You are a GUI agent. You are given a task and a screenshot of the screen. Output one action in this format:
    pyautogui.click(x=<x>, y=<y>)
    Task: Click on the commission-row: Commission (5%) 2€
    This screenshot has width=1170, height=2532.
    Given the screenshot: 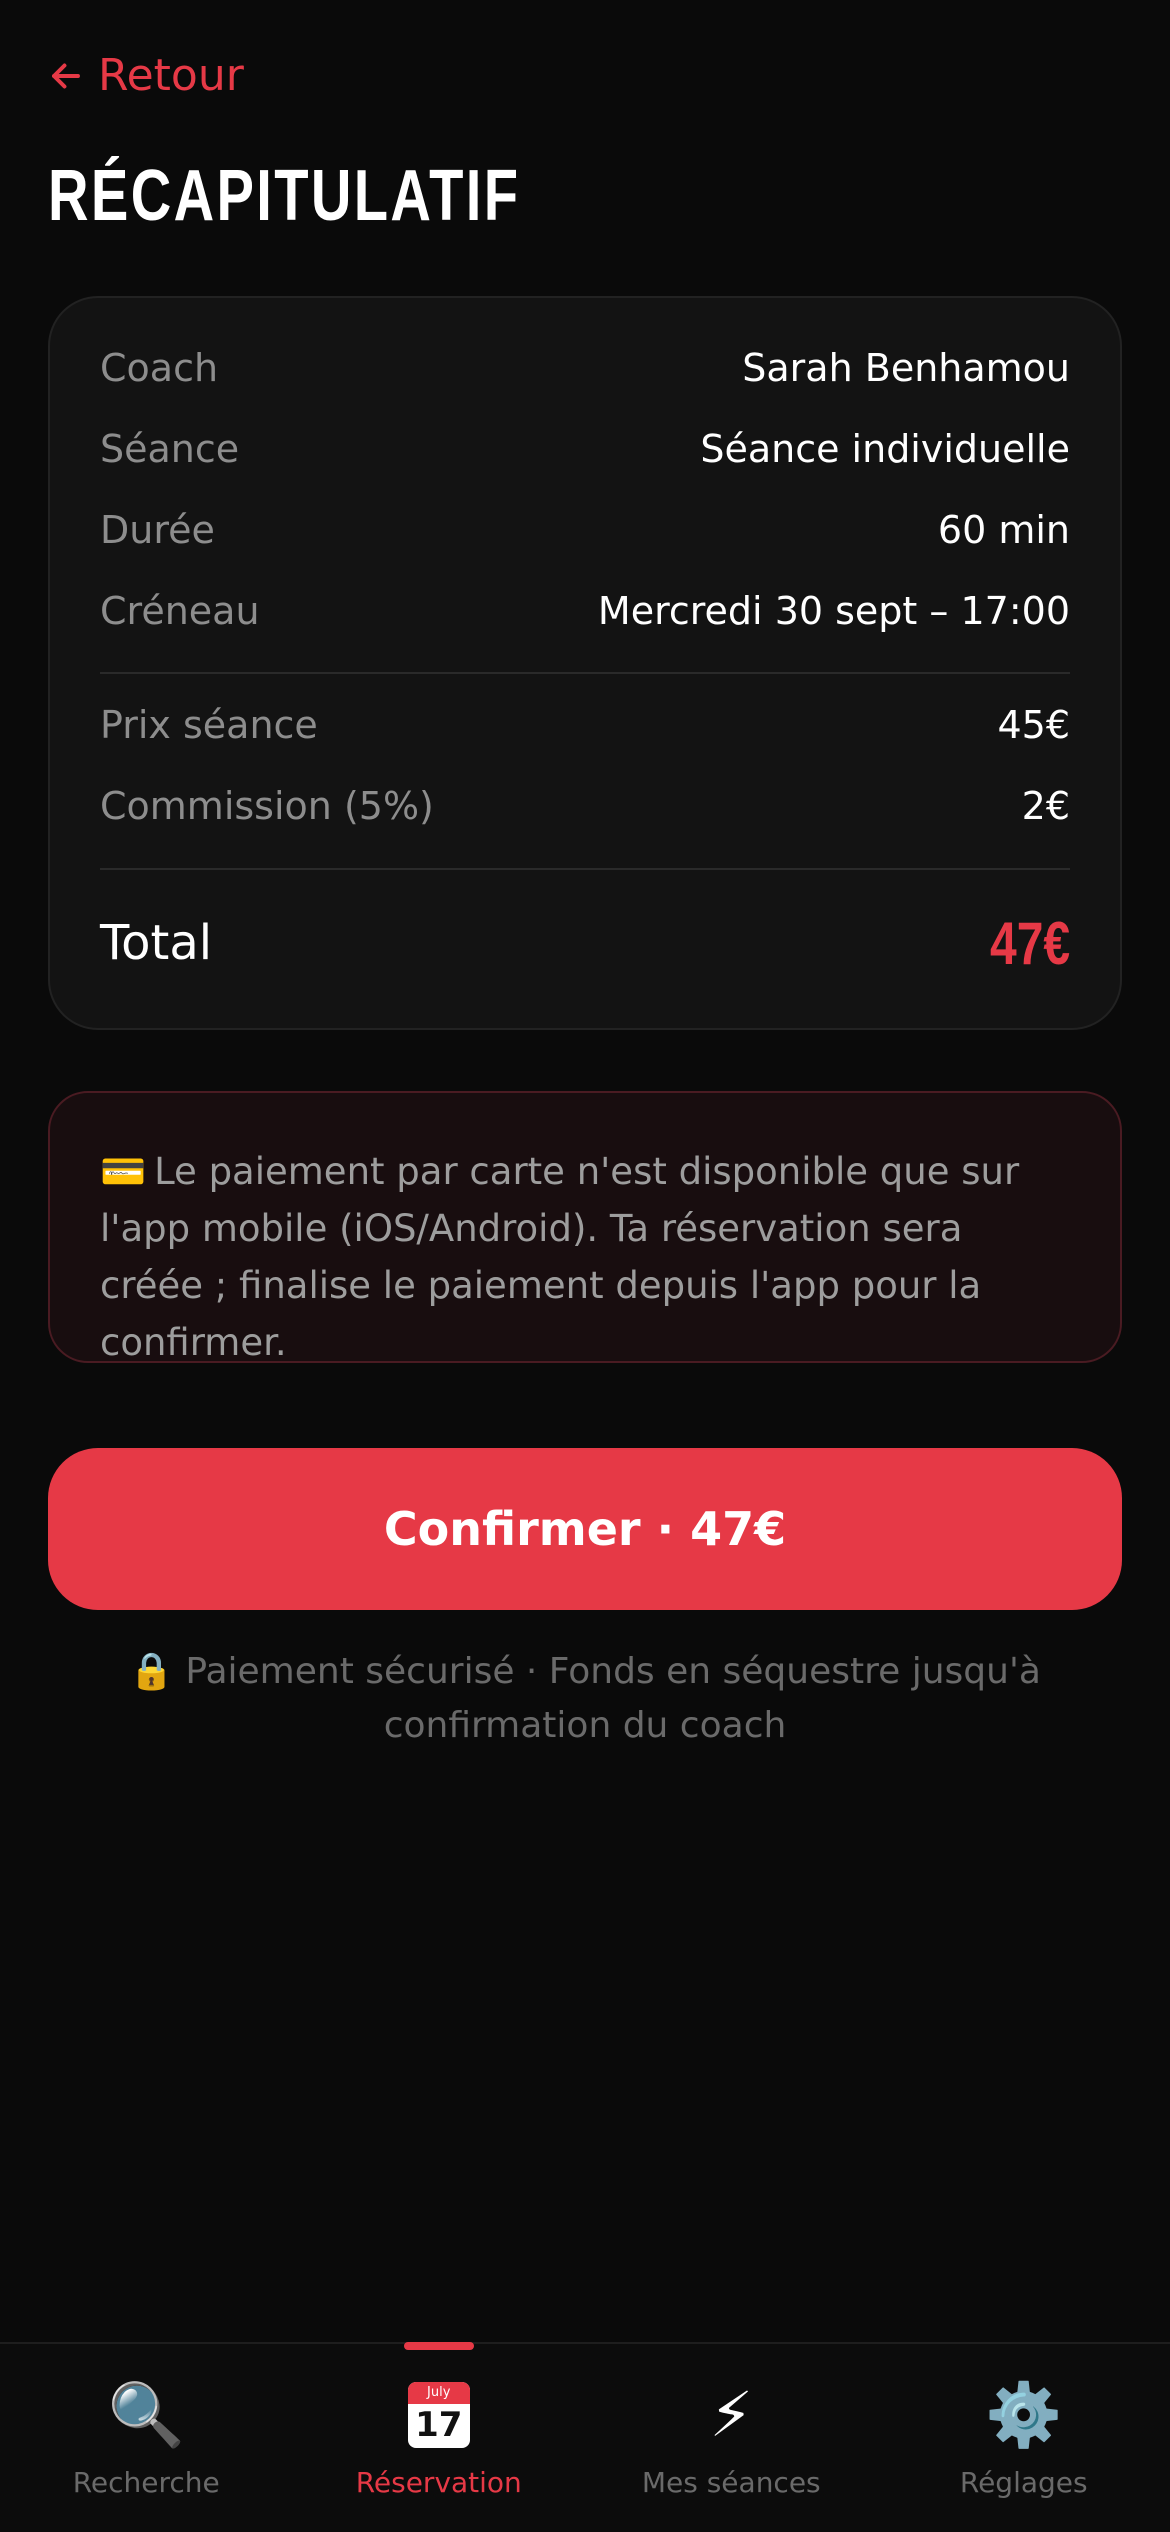 What is the action you would take?
    pyautogui.click(x=585, y=806)
    